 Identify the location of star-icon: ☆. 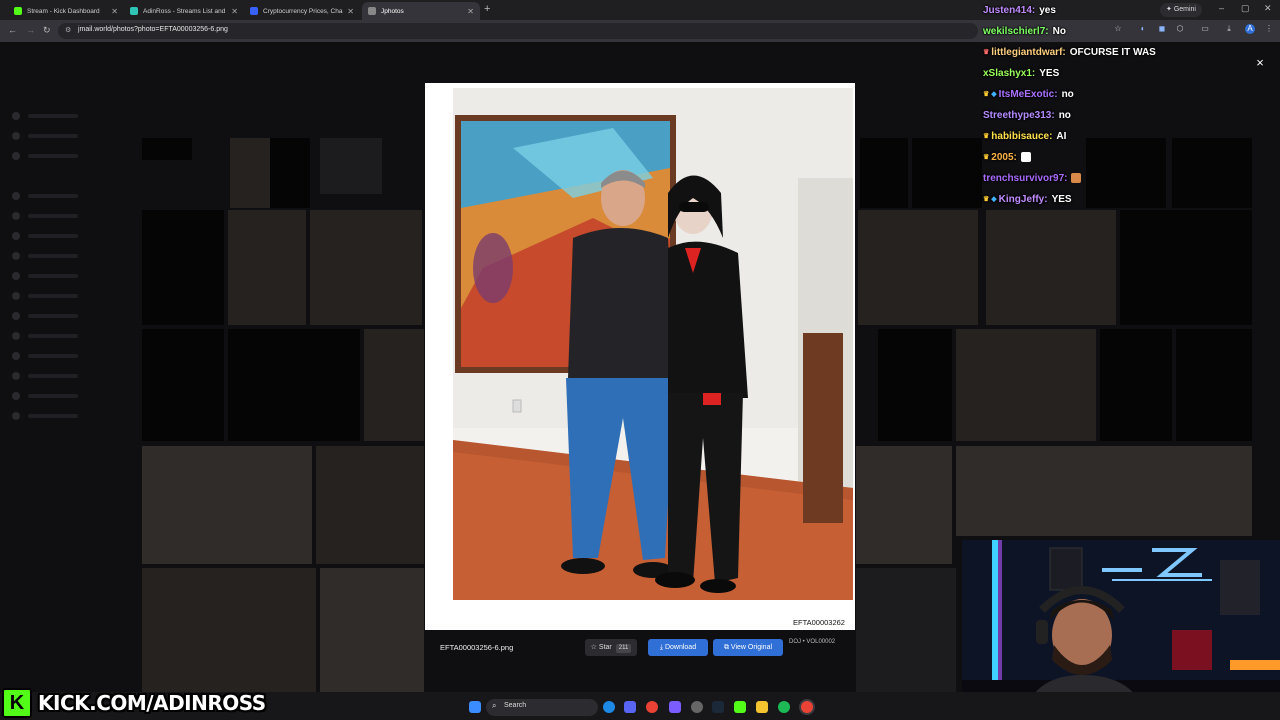
(594, 647).